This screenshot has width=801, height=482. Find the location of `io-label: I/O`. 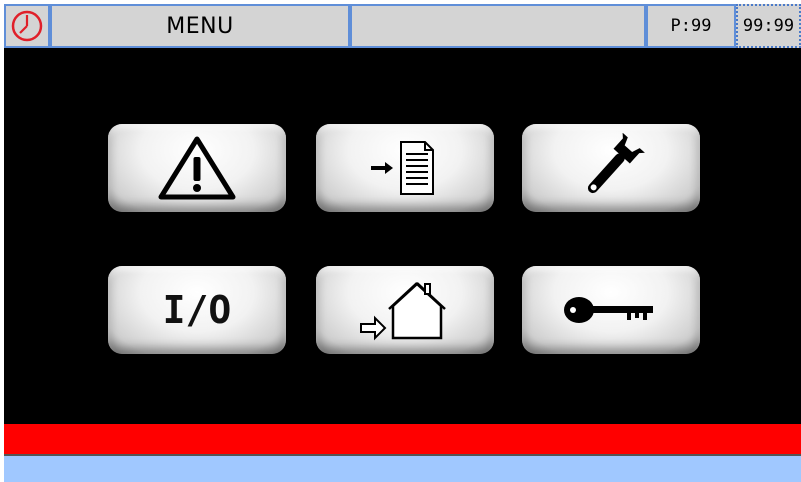

io-label: I/O is located at coordinates (197, 310).